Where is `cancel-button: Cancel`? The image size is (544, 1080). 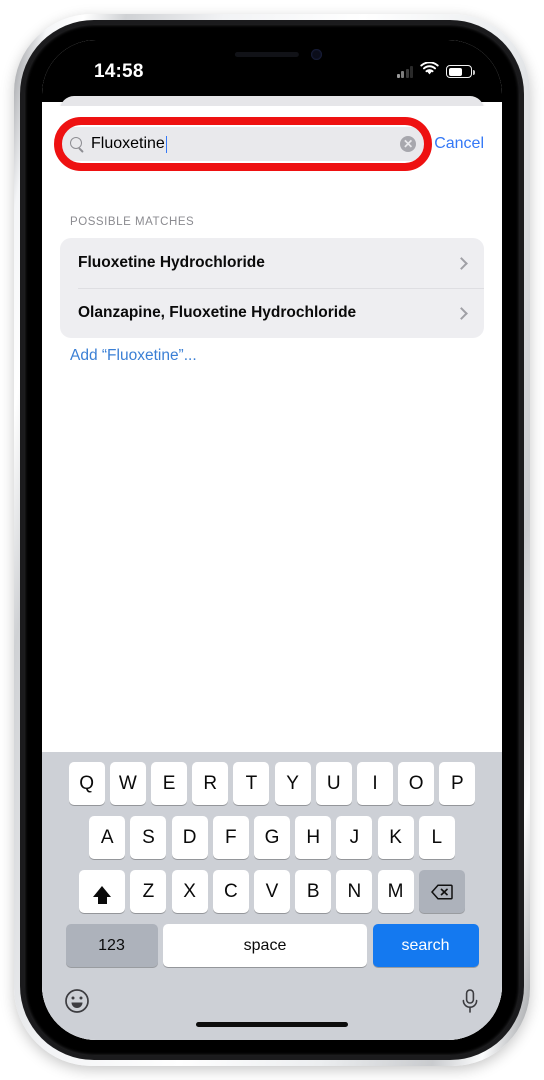
cancel-button: Cancel is located at coordinates (459, 144).